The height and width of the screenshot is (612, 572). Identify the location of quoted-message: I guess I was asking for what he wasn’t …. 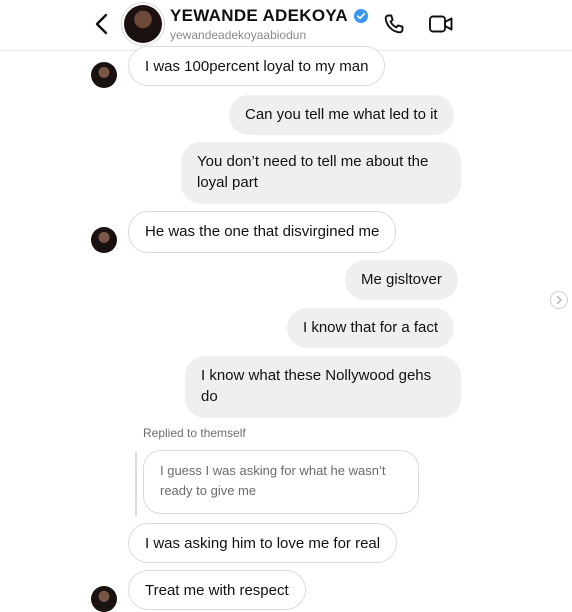
(281, 482).